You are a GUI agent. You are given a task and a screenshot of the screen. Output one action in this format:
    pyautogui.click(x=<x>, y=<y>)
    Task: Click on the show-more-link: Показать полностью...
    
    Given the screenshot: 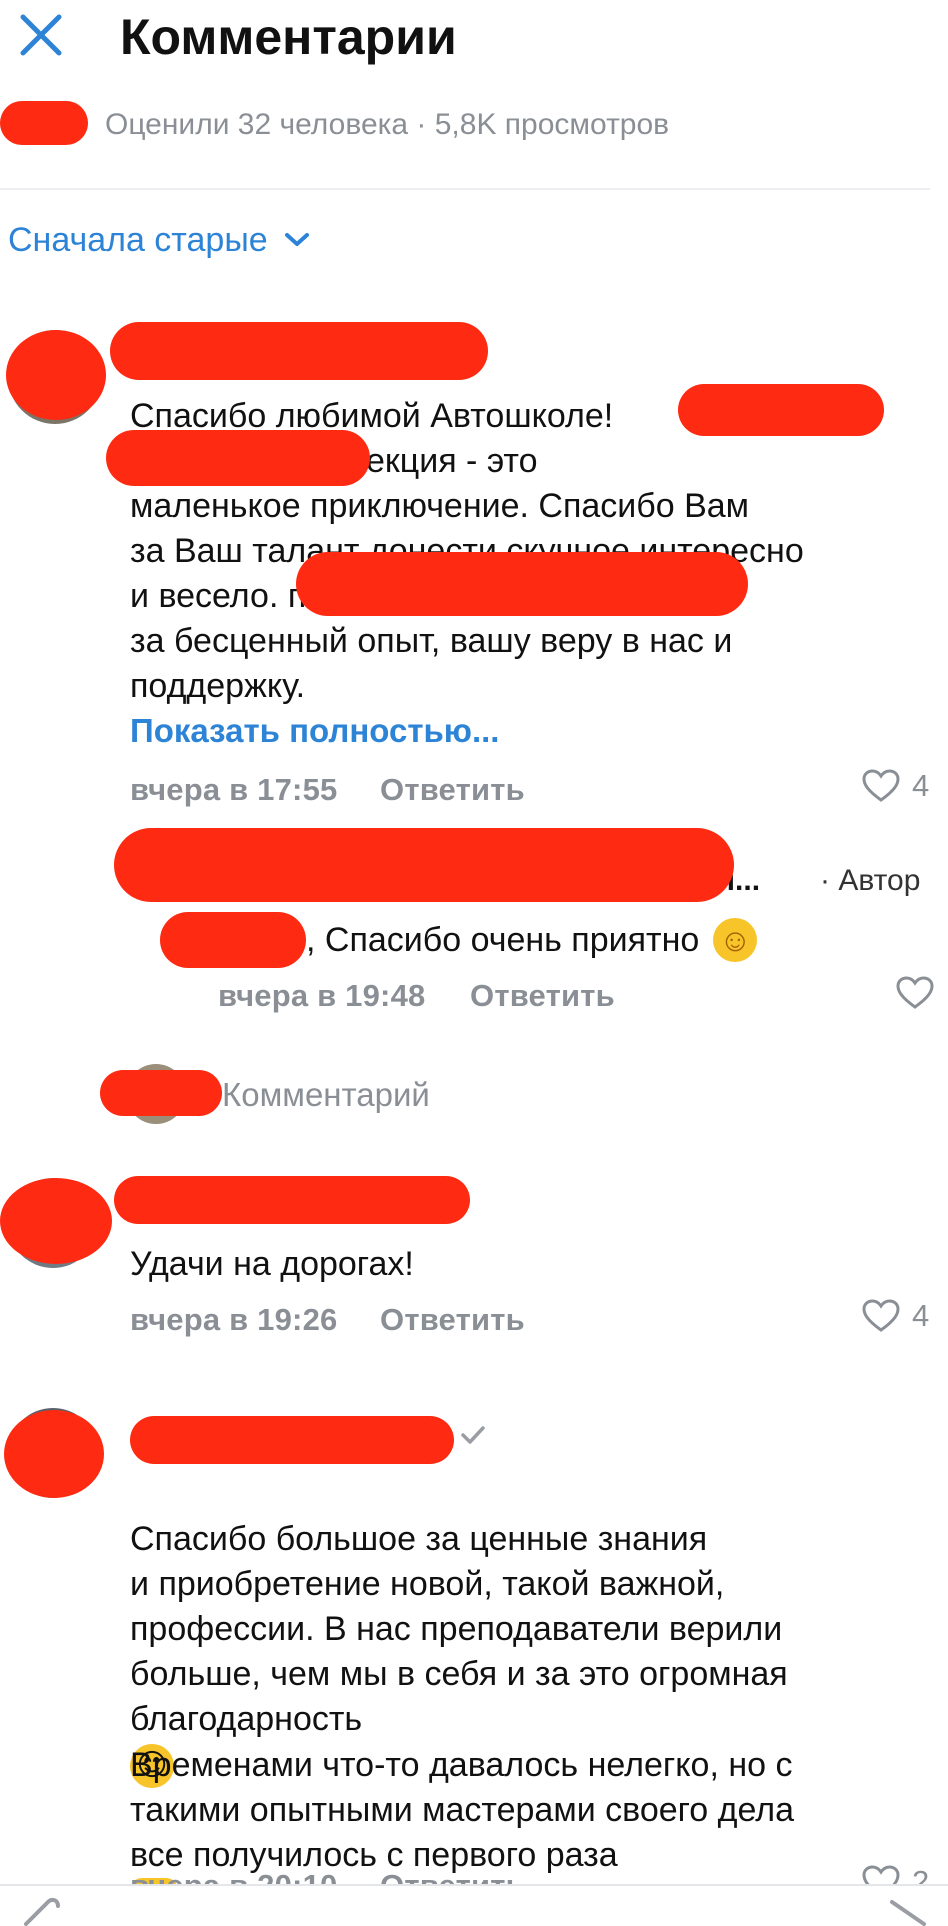 What is the action you would take?
    pyautogui.click(x=314, y=731)
    